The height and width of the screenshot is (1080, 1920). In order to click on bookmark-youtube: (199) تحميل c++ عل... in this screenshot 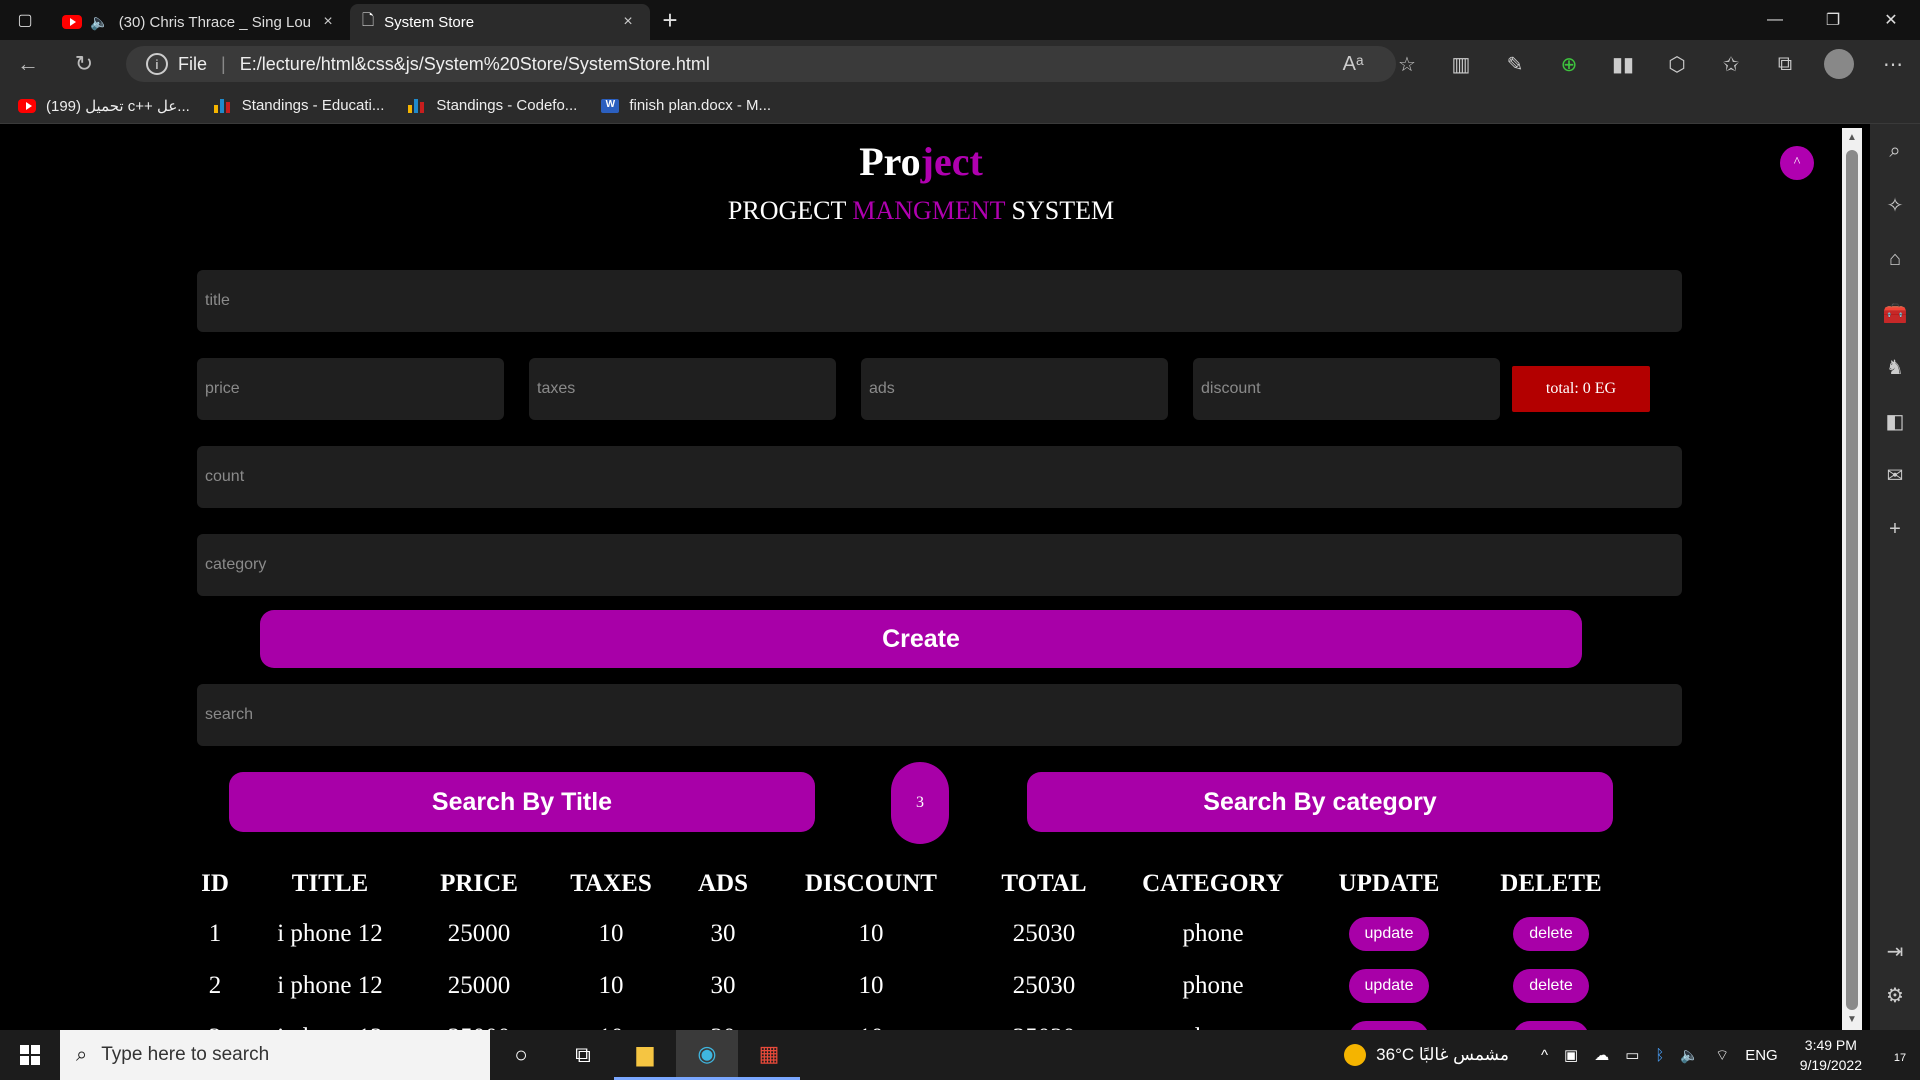, I will do `click(104, 106)`.